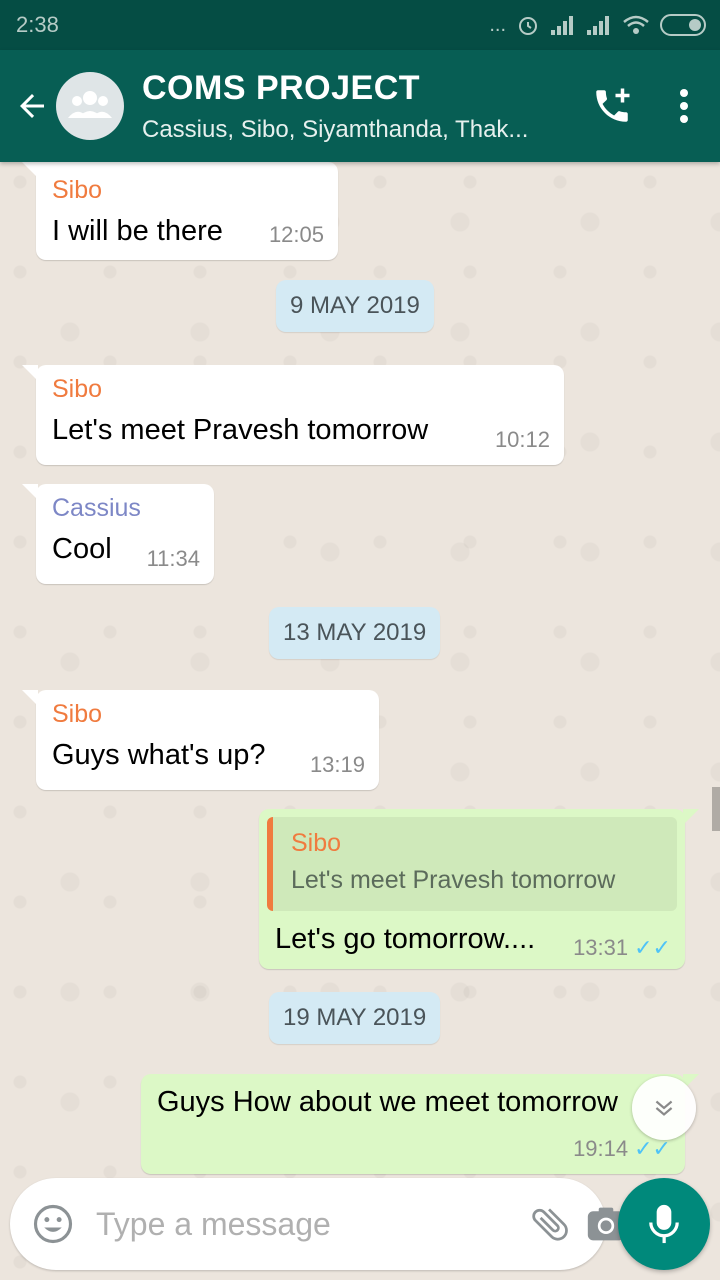 The image size is (720, 1280). I want to click on message-time: 19:14 ✓✓, so click(622, 1149).